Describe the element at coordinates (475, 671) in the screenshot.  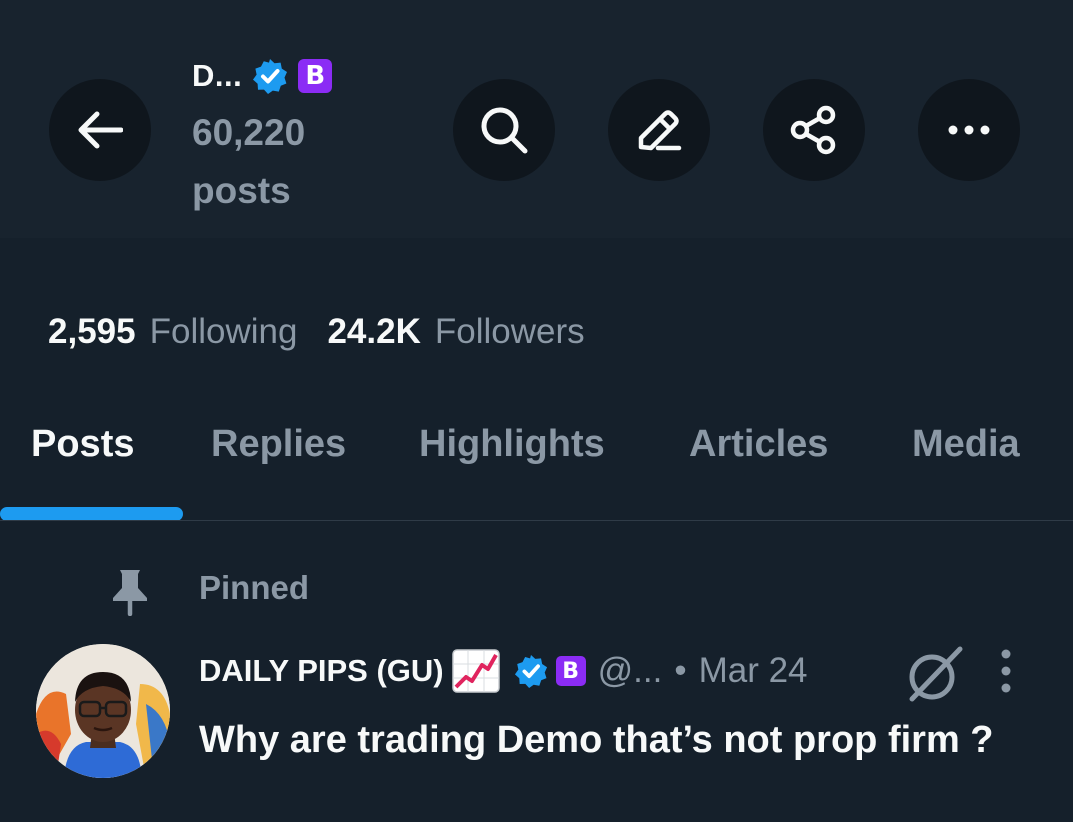
I see `chart-increasing-emoji-icon` at that location.